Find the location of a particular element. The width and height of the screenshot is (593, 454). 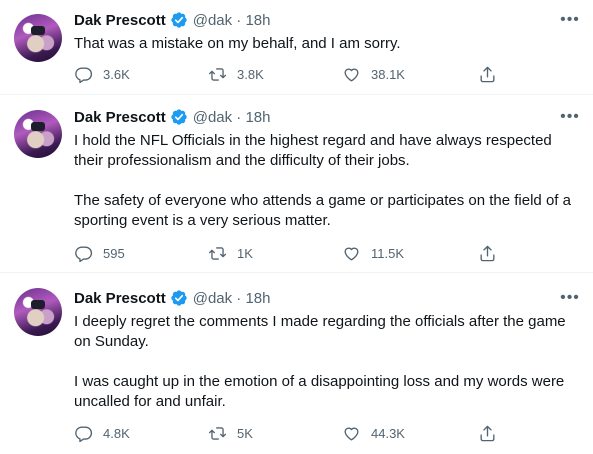

tweet-actions: 595 1K 11.5K is located at coordinates (294, 253).